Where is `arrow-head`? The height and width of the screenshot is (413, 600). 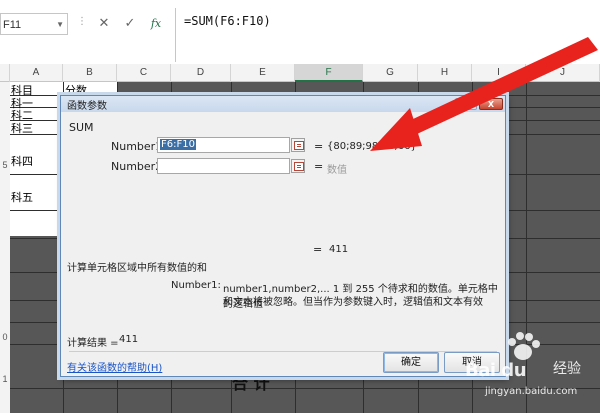 arrow-head is located at coordinates (396, 129).